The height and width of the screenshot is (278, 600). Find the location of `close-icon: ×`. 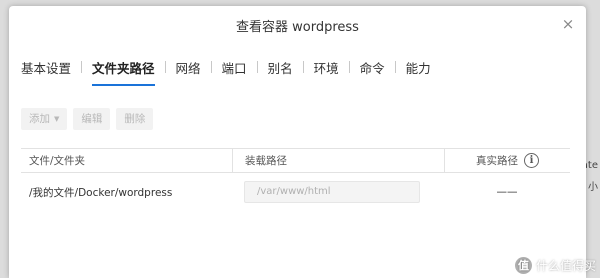

close-icon: × is located at coordinates (568, 24).